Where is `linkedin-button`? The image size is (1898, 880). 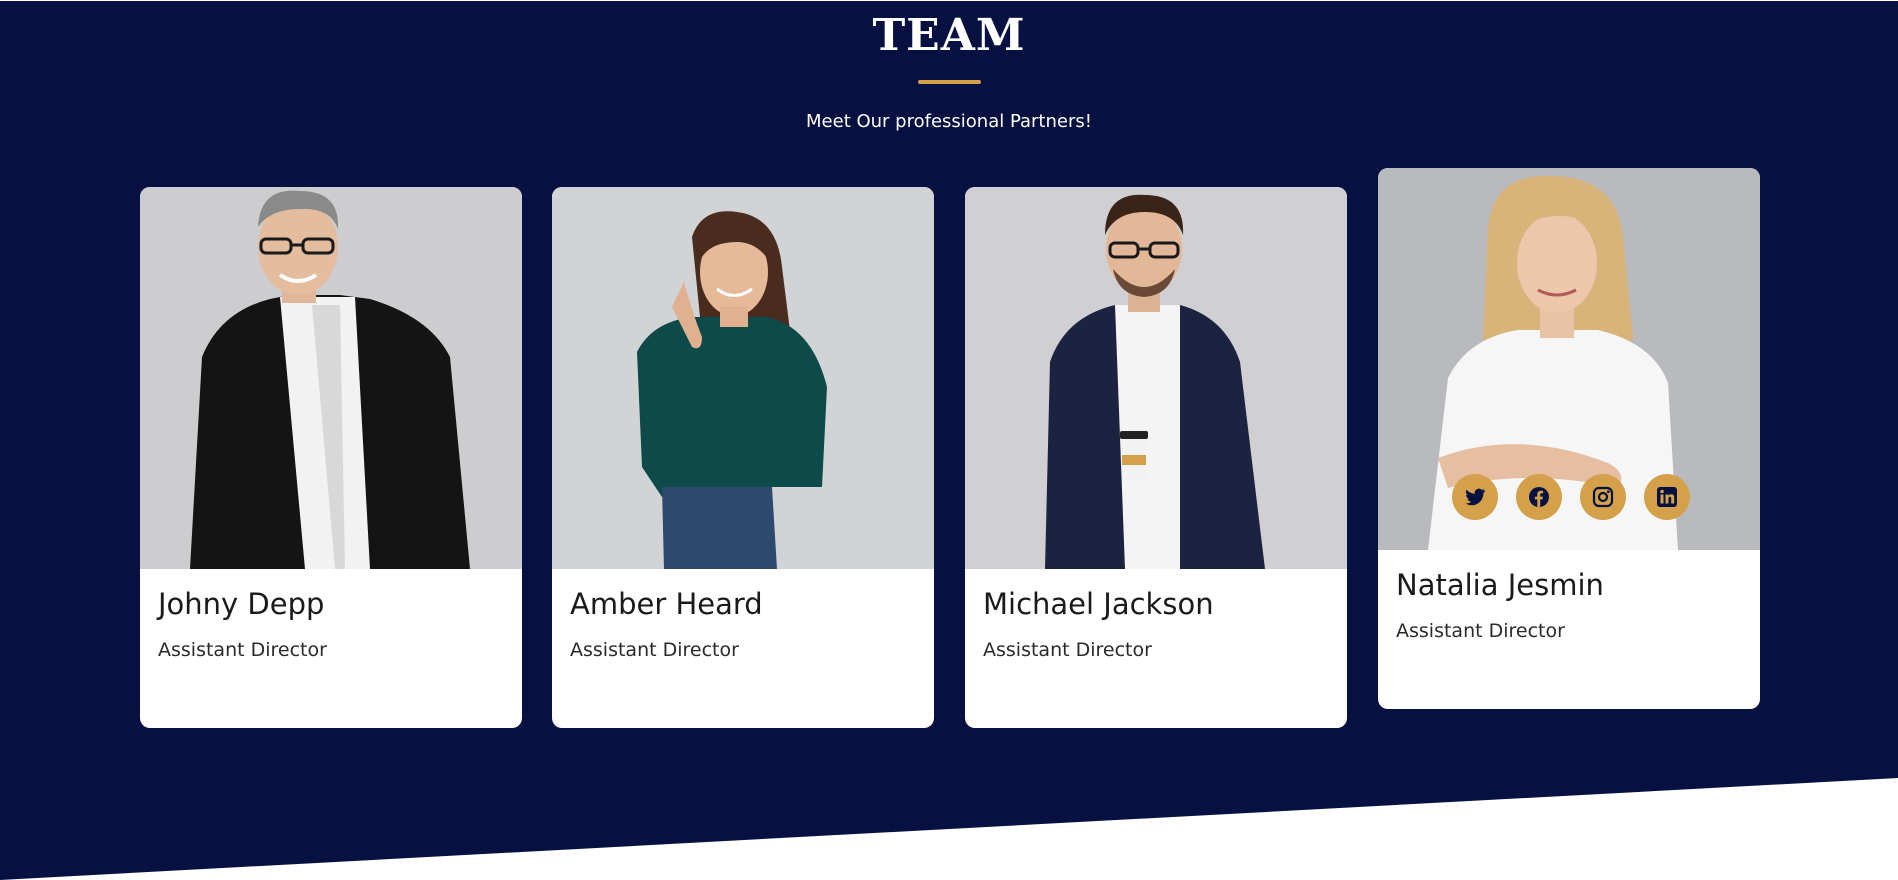
linkedin-button is located at coordinates (1667, 497).